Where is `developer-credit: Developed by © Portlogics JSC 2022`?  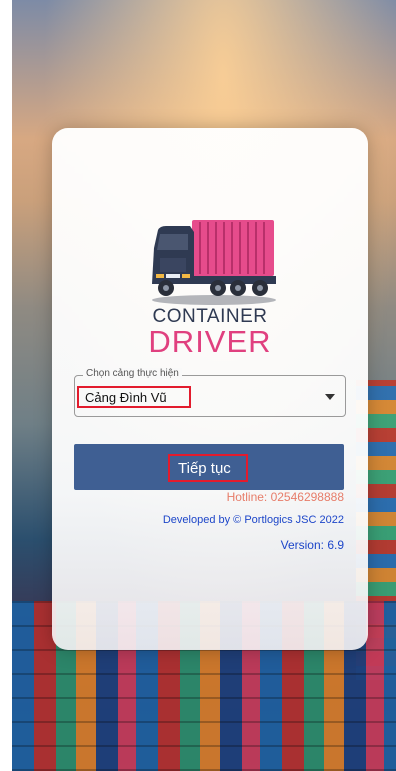 developer-credit: Developed by © Portlogics JSC 2022 is located at coordinates (253, 520).